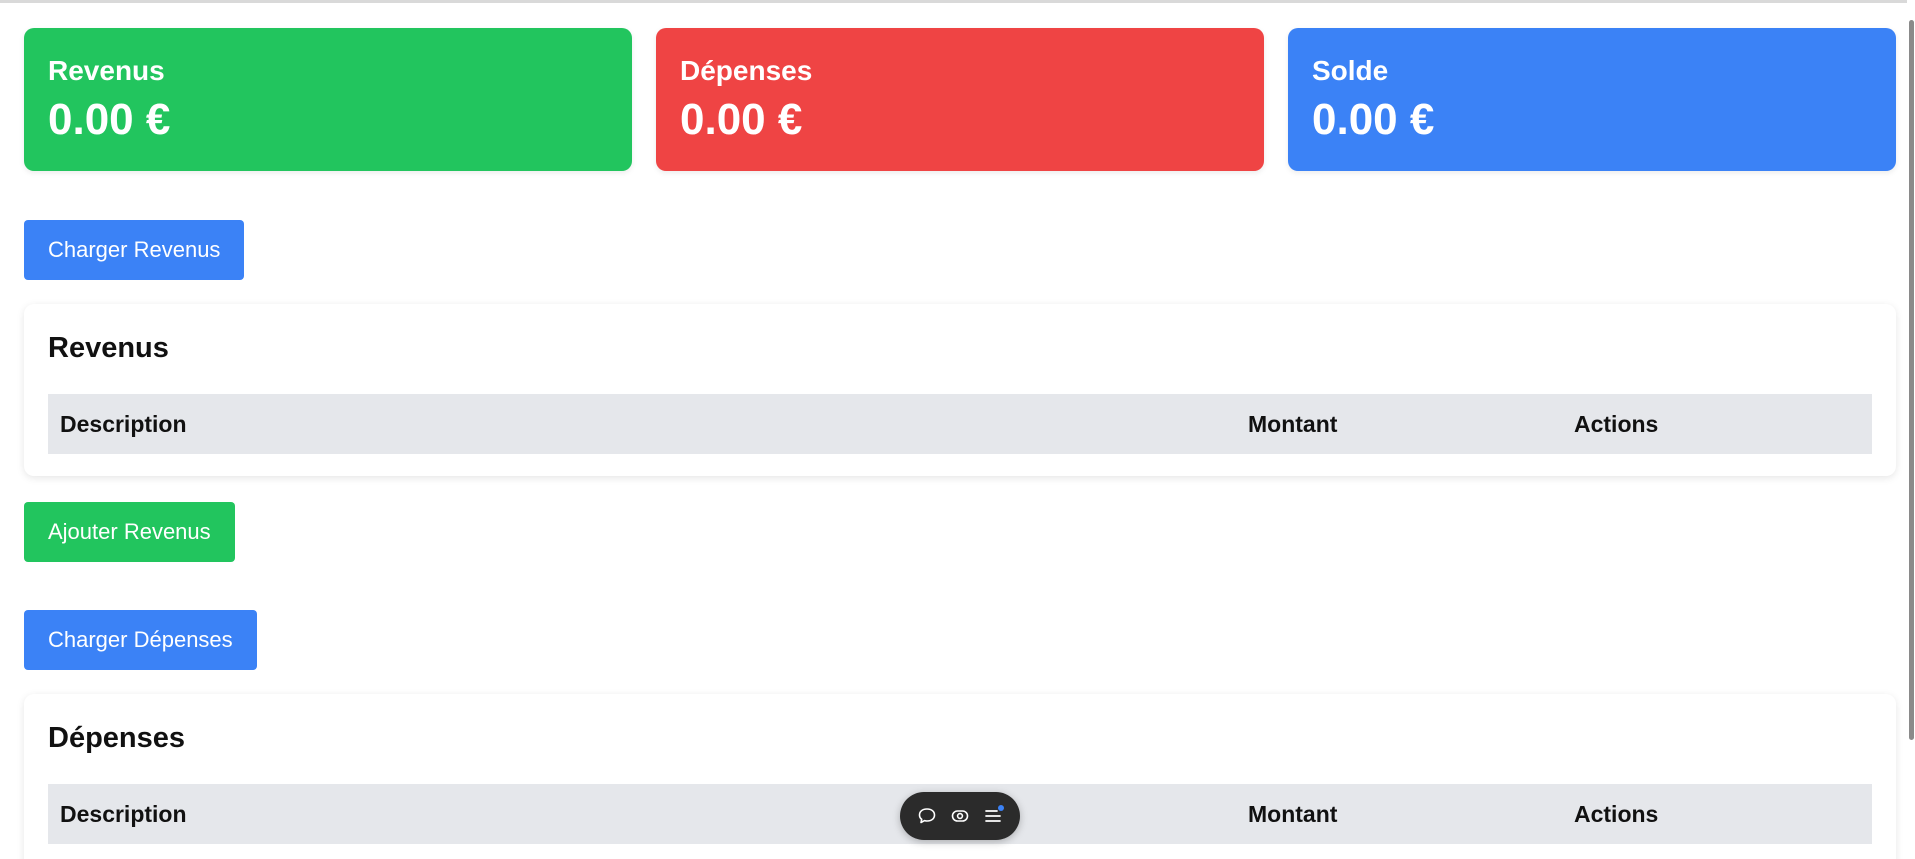 This screenshot has height=859, width=1915. I want to click on depenses-col-montant: Montant, so click(1293, 814).